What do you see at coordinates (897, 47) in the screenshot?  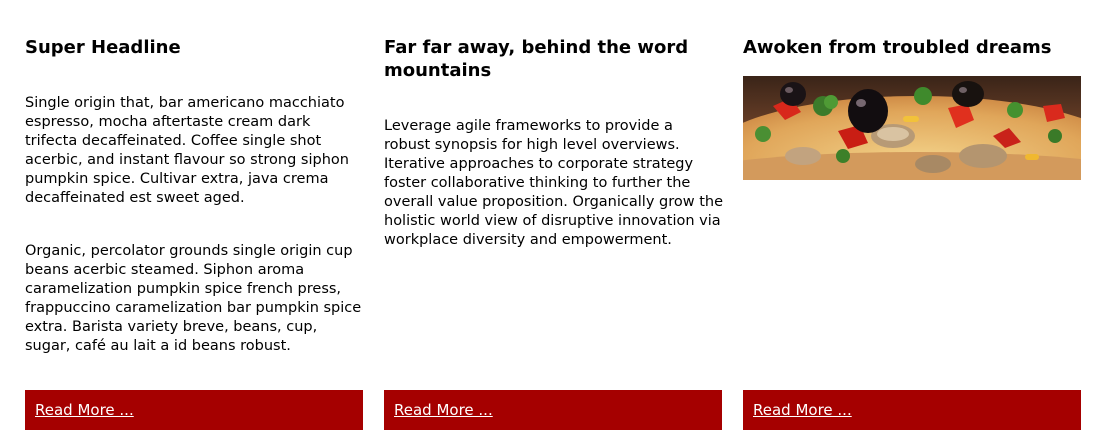 I see `article-headline: Awoken from troubled dreams` at bounding box center [897, 47].